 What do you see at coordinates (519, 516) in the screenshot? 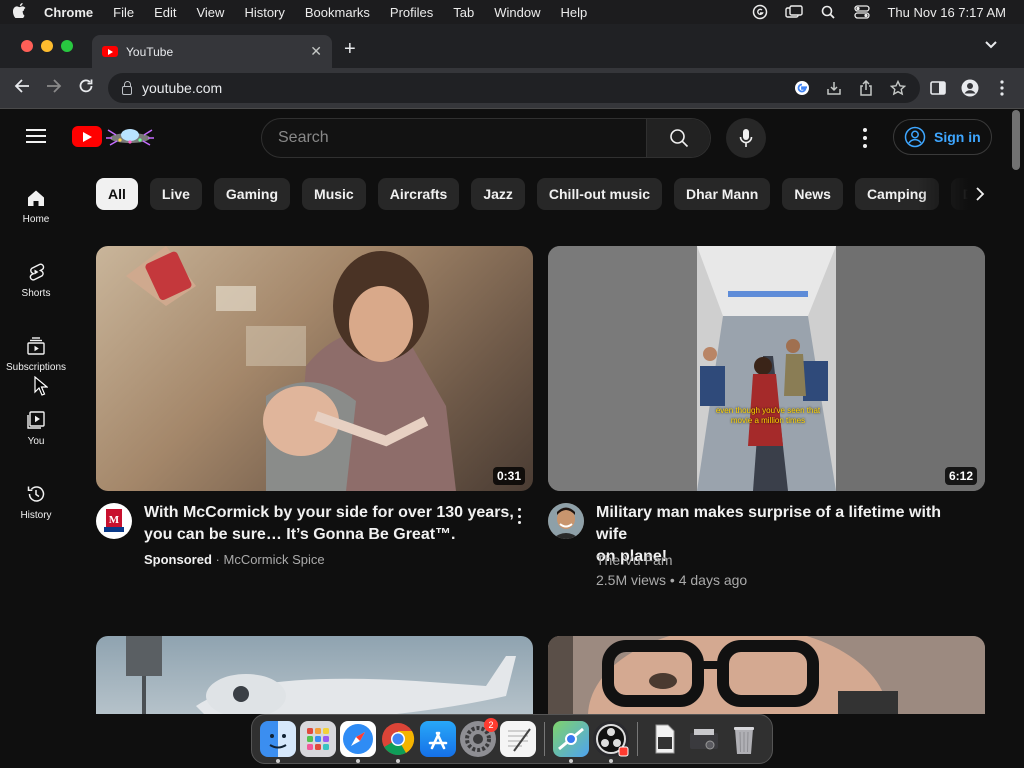
I see `video-options-icon` at bounding box center [519, 516].